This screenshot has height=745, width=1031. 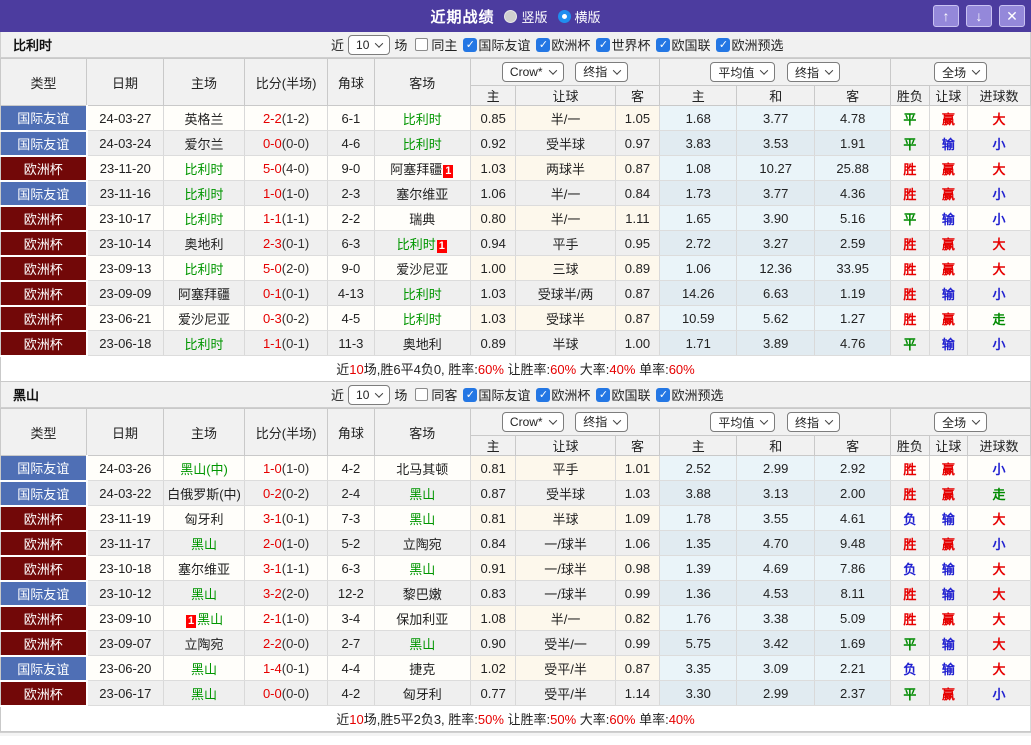 What do you see at coordinates (401, 395) in the screenshot?
I see `recent-suffix-label: 场` at bounding box center [401, 395].